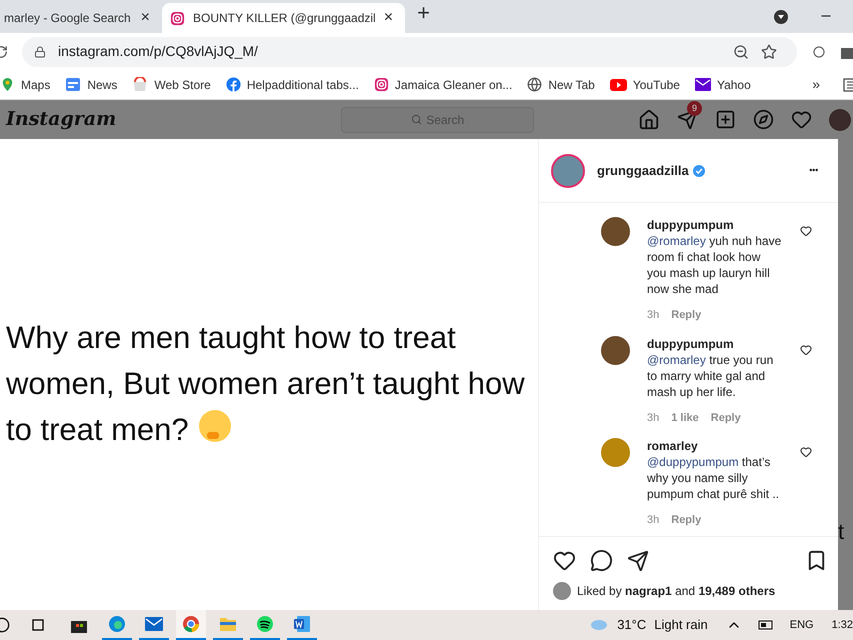 The width and height of the screenshot is (853, 640). What do you see at coordinates (568, 171) in the screenshot?
I see `profile-avatar` at bounding box center [568, 171].